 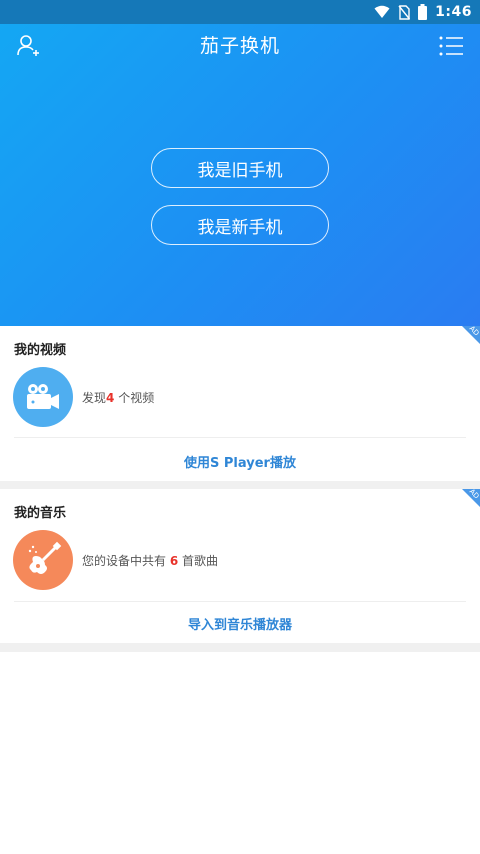 What do you see at coordinates (198, 561) in the screenshot?
I see `music-info-suffix: 首歌曲` at bounding box center [198, 561].